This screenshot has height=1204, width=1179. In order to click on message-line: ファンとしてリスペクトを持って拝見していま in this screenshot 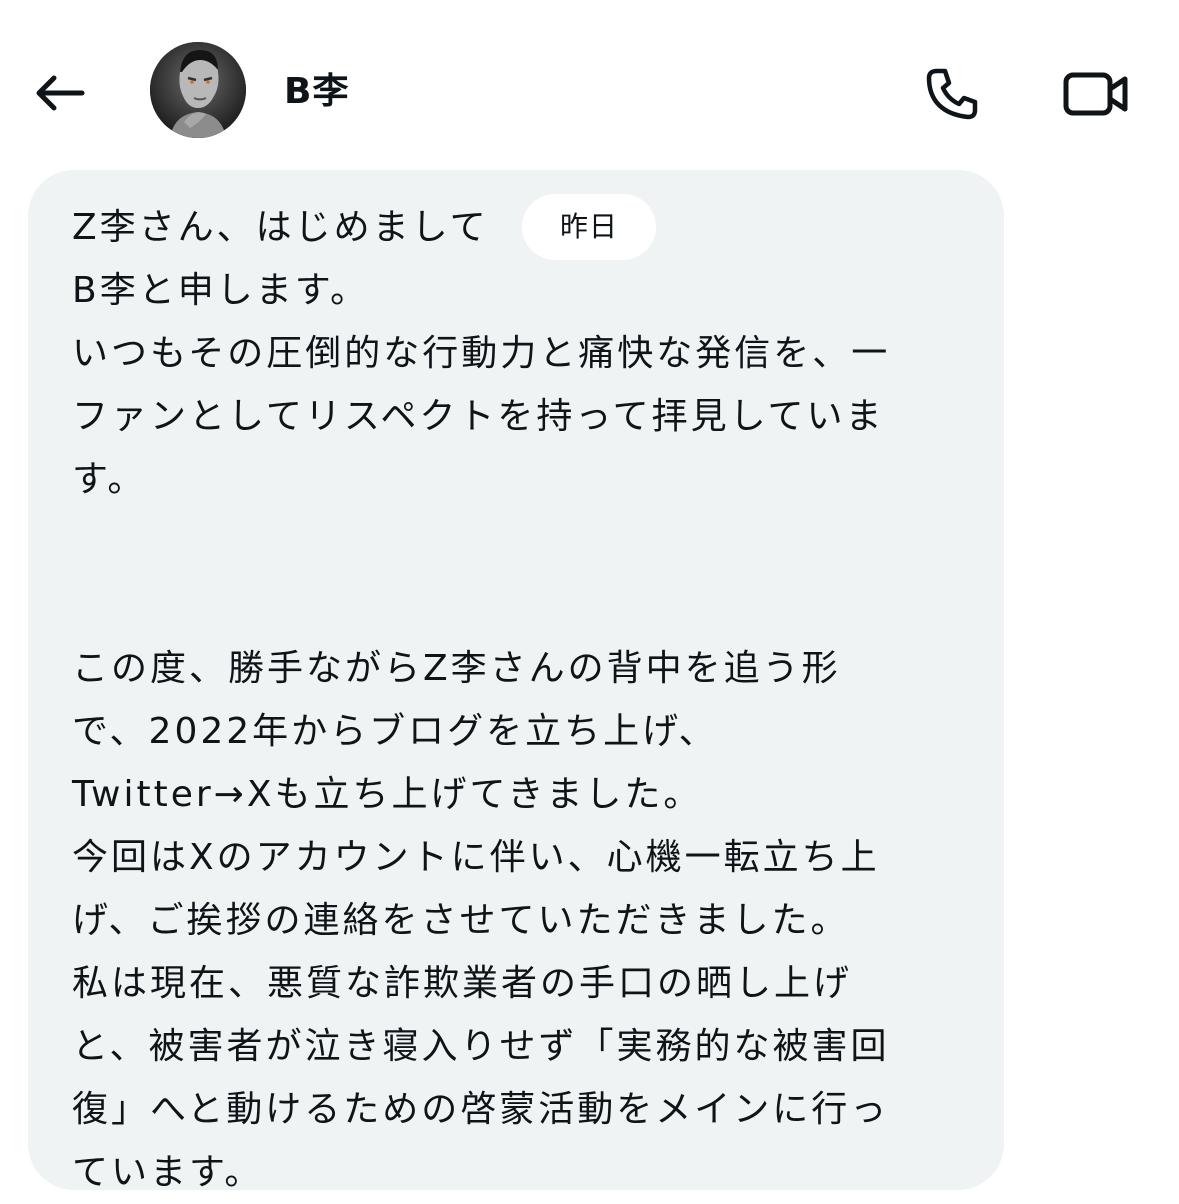, I will do `click(478, 416)`.